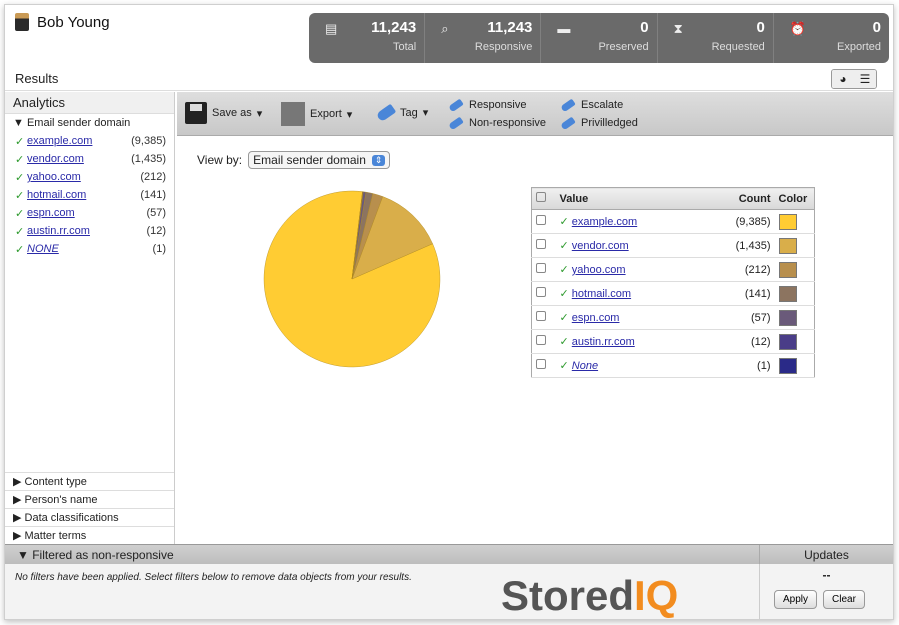  I want to click on tag-responsive: Responsive, so click(497, 105).